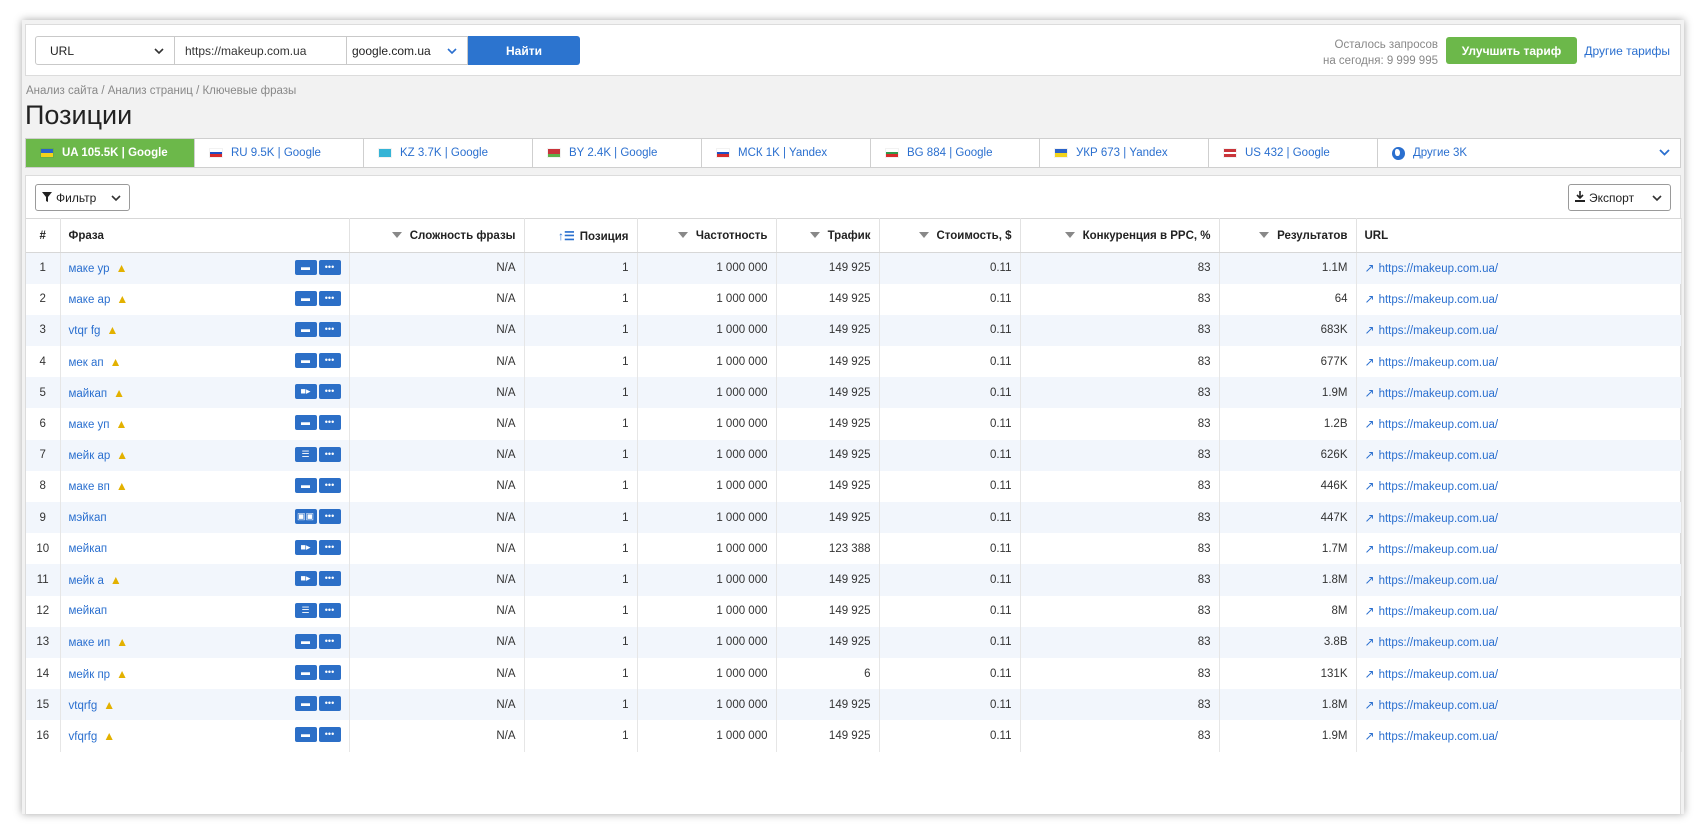 This screenshot has width=1707, height=833. I want to click on col-header-traffic: Трафик, so click(828, 235).